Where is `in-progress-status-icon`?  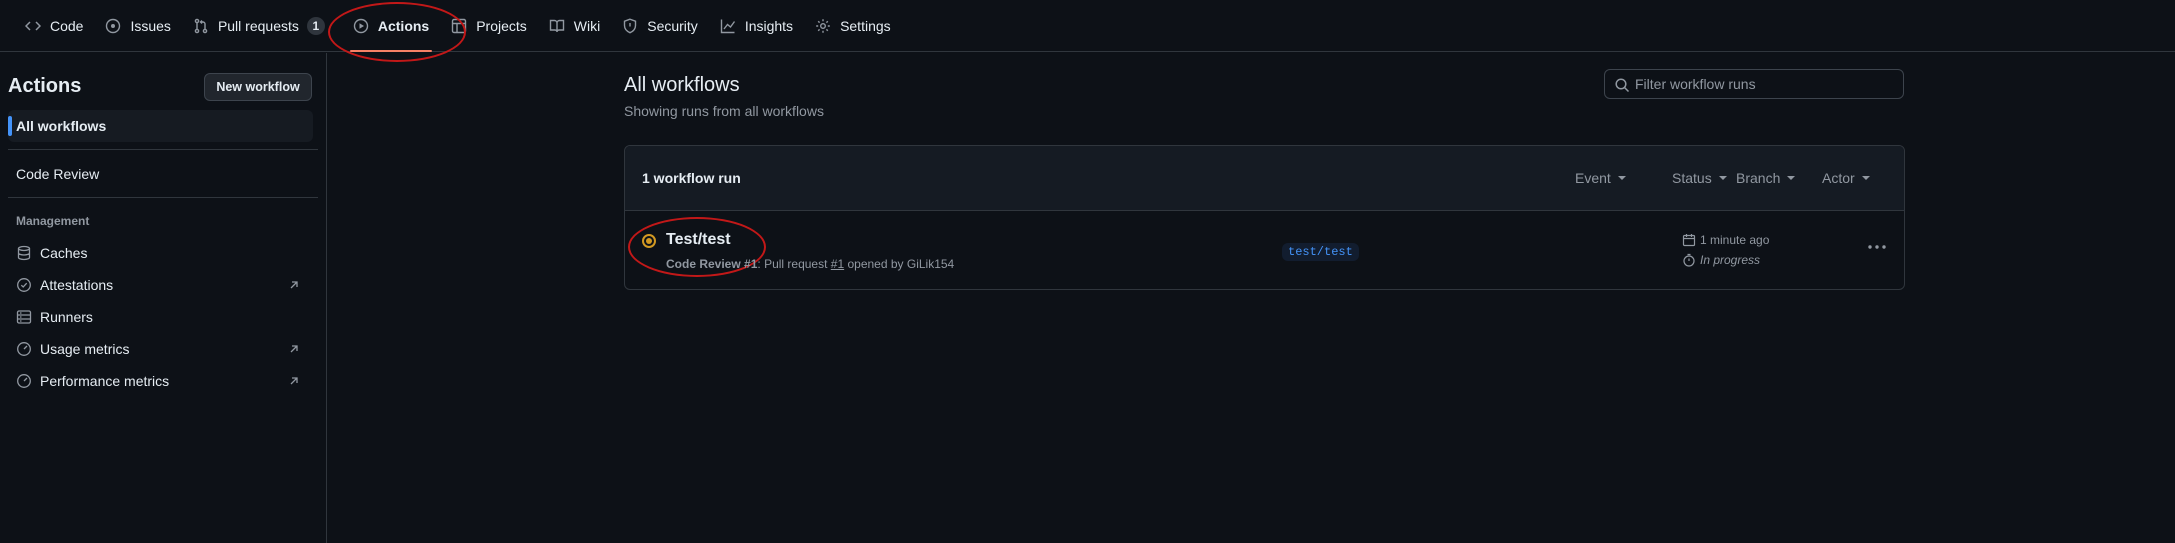 in-progress-status-icon is located at coordinates (649, 241).